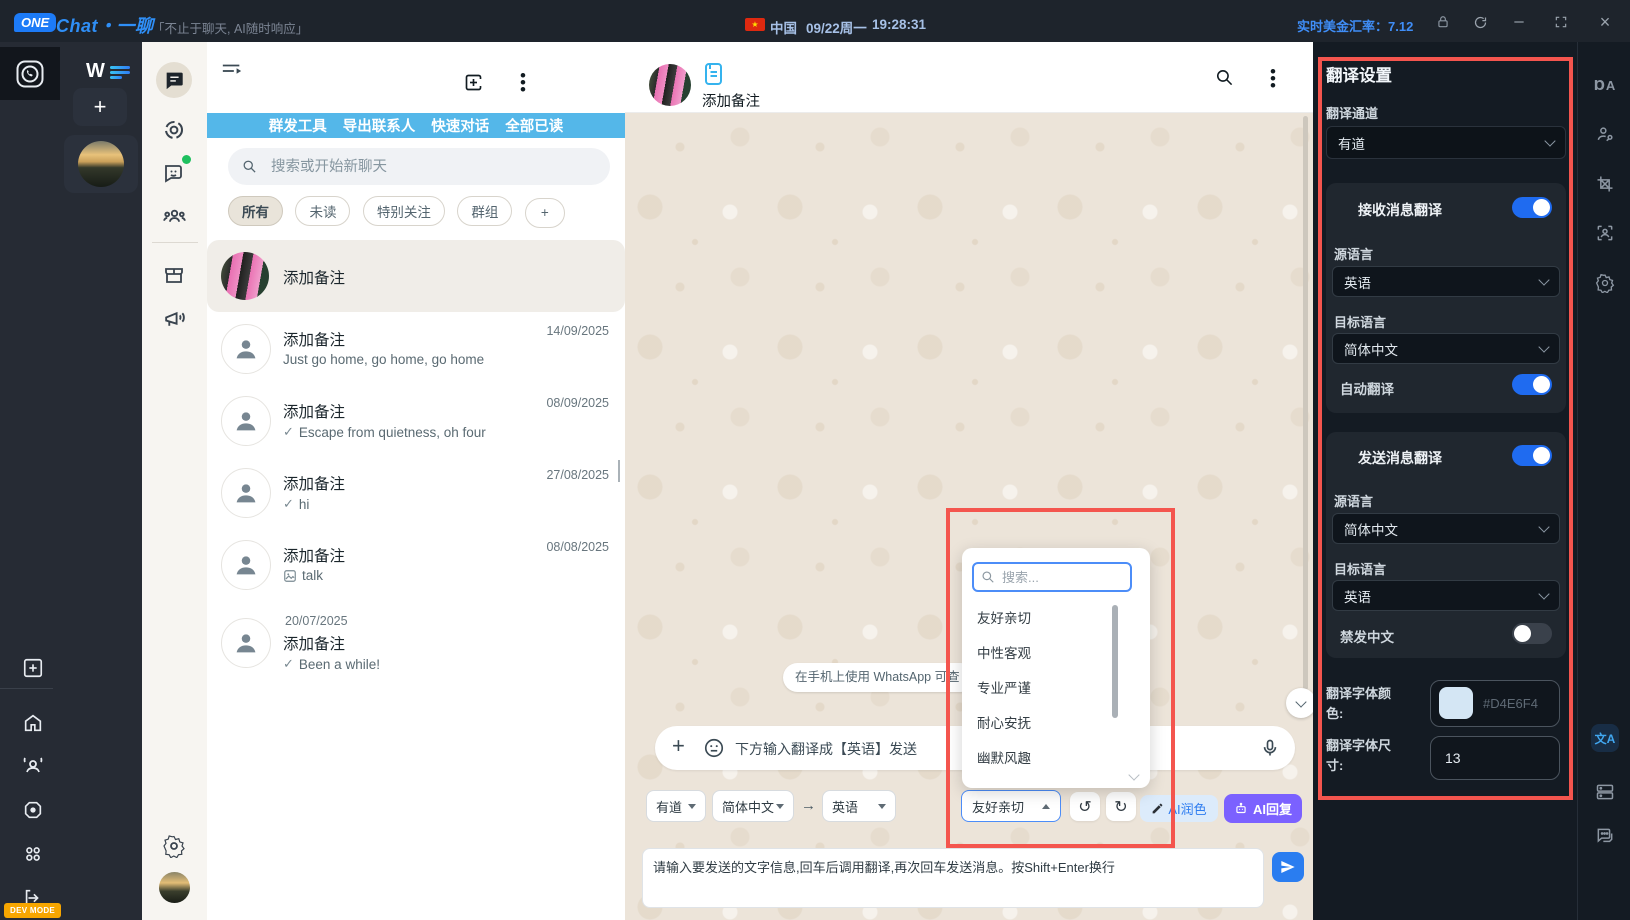 This screenshot has width=1630, height=920. What do you see at coordinates (1495, 758) in the screenshot?
I see `font-size-field: 13` at bounding box center [1495, 758].